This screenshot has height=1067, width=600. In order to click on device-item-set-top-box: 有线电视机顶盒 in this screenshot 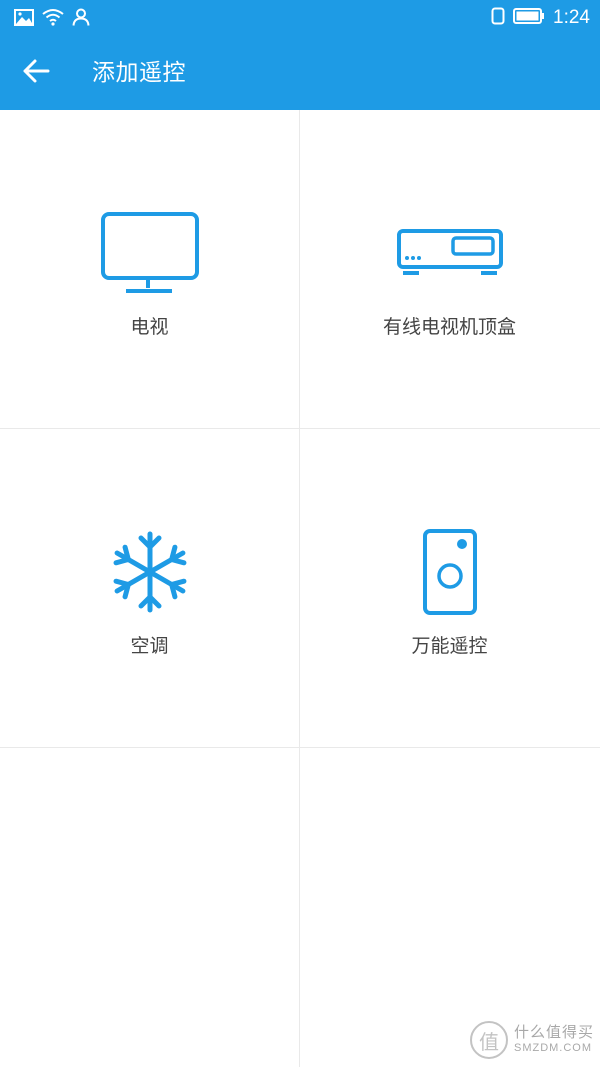, I will do `click(449, 269)`.